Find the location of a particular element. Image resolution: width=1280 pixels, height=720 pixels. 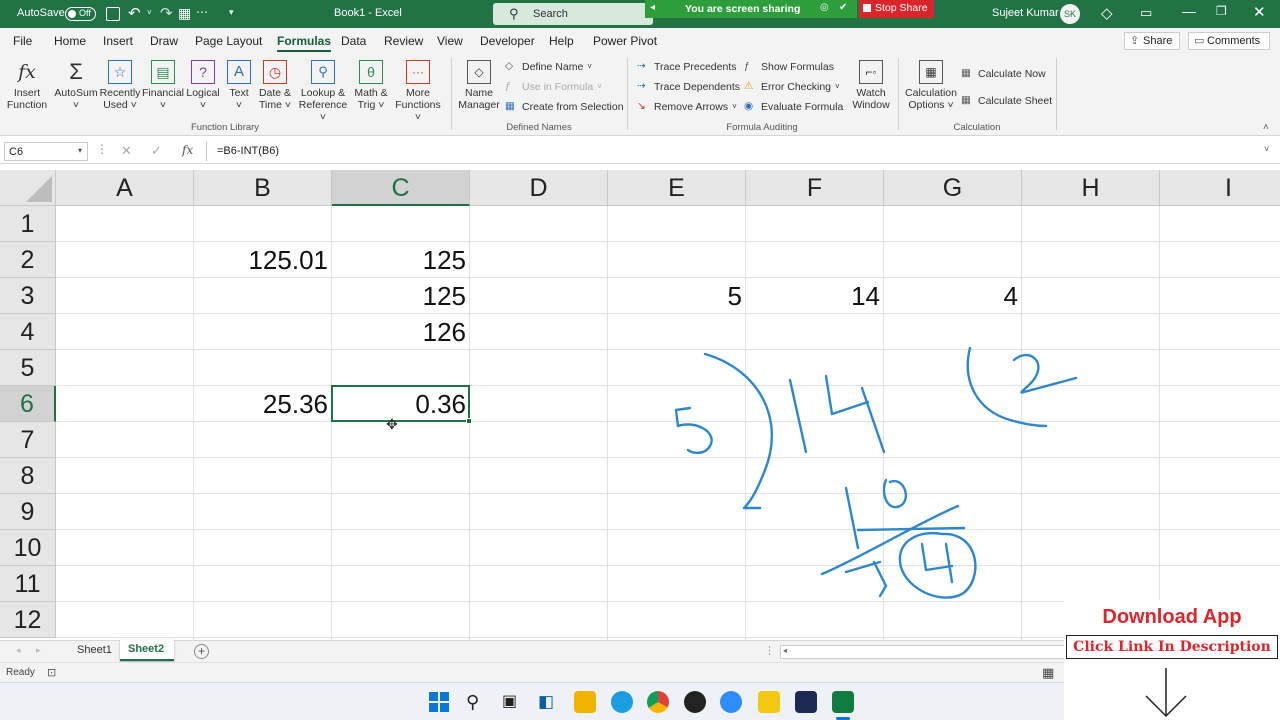

windows-start-icon is located at coordinates (439, 702).